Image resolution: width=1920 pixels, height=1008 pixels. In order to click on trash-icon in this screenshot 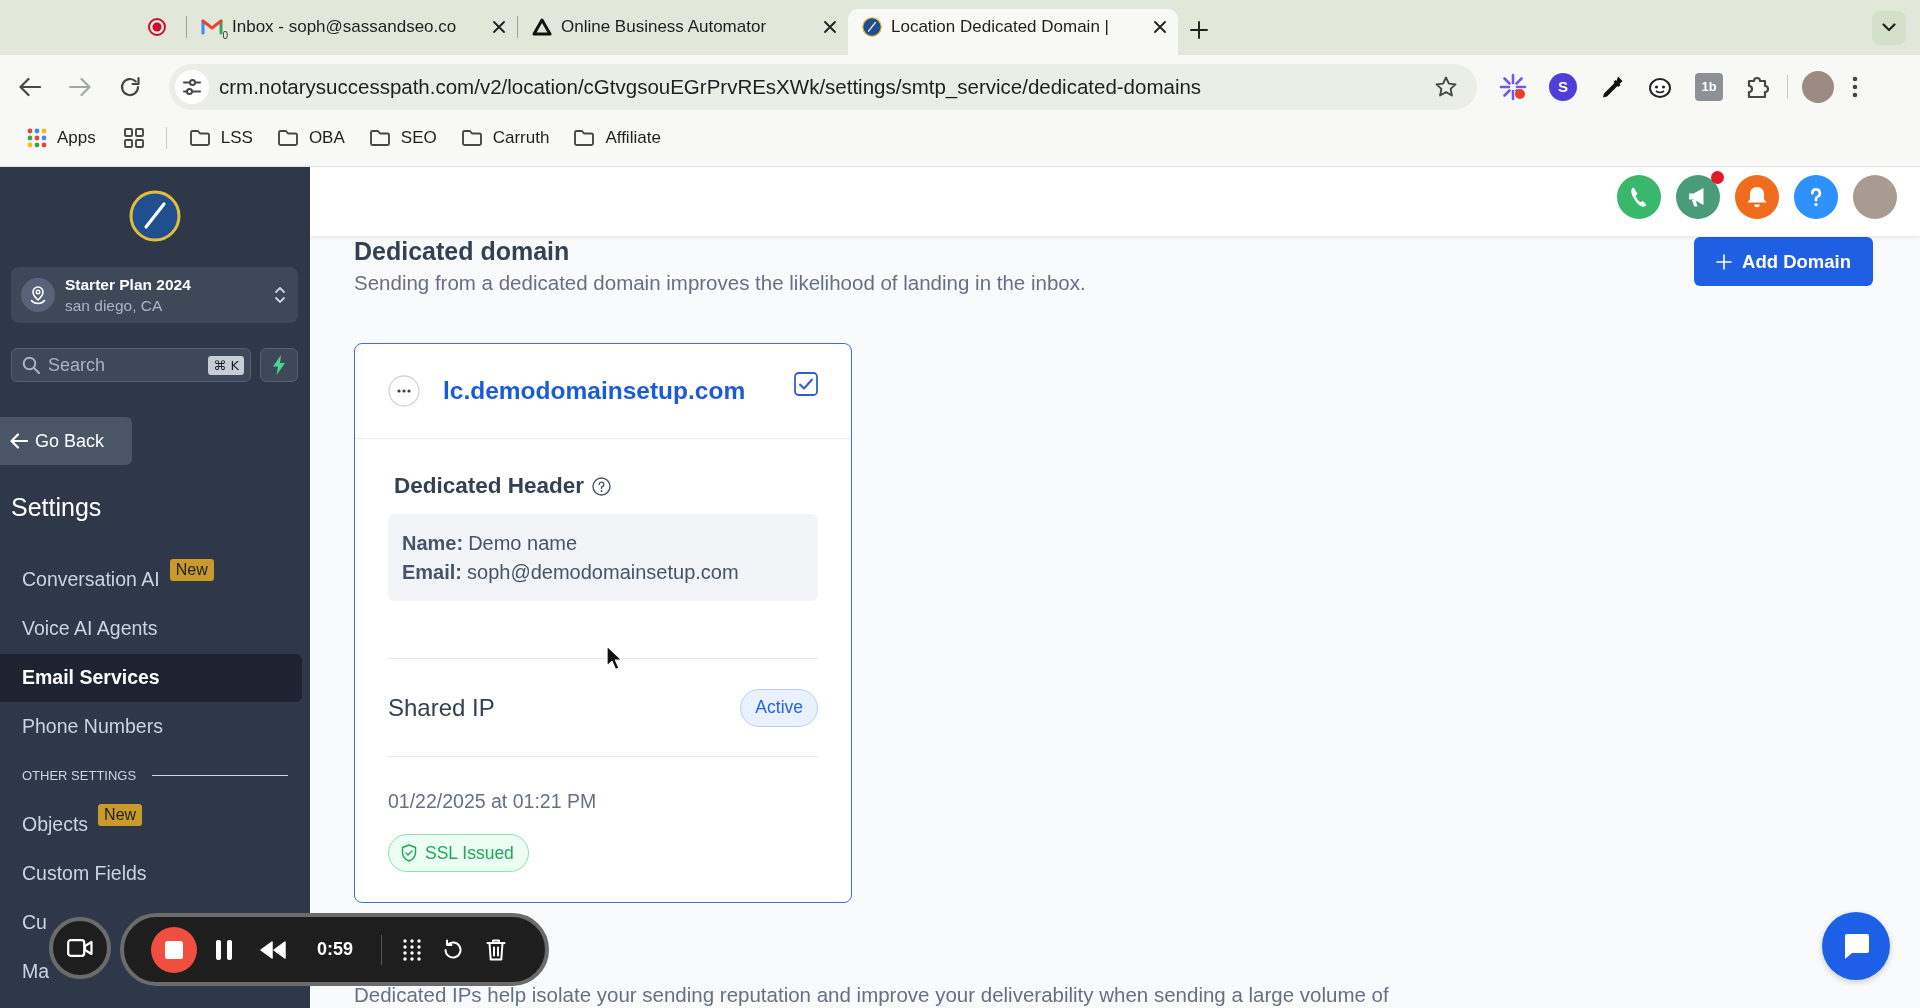, I will do `click(496, 949)`.